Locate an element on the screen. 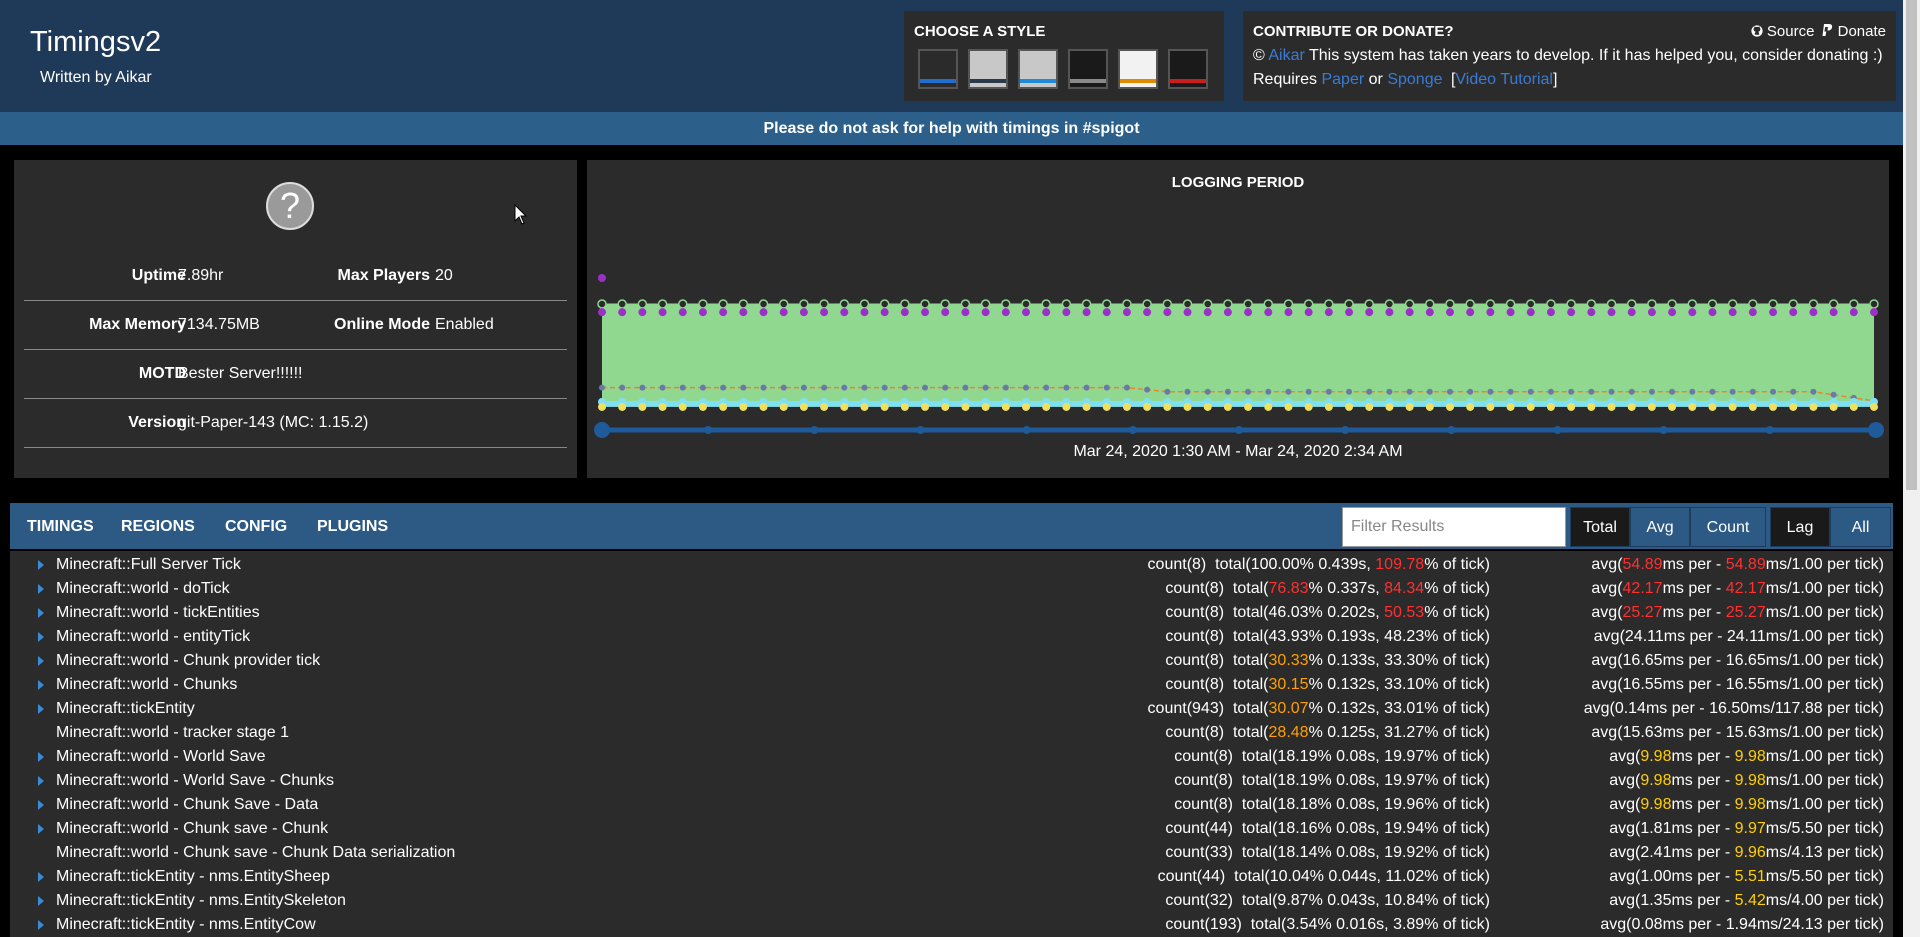  tab-regions: REGIONS is located at coordinates (158, 527).